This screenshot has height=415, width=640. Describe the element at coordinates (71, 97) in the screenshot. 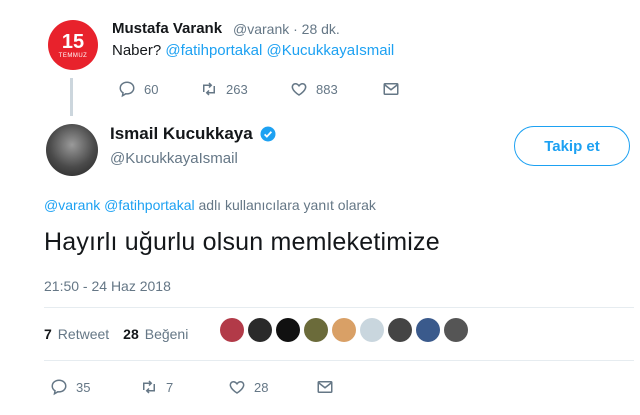

I see `thread-line` at that location.